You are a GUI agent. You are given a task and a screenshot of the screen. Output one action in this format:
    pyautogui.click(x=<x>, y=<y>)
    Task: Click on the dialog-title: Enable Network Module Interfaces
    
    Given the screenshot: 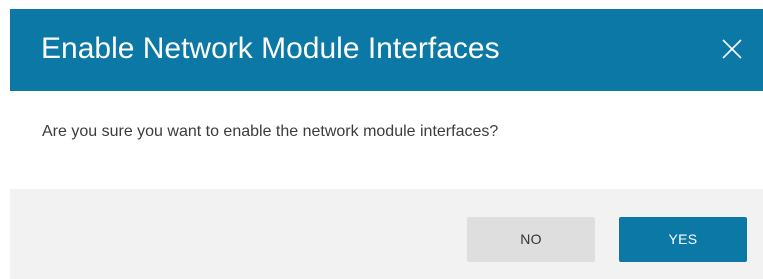 What is the action you would take?
    pyautogui.click(x=270, y=48)
    